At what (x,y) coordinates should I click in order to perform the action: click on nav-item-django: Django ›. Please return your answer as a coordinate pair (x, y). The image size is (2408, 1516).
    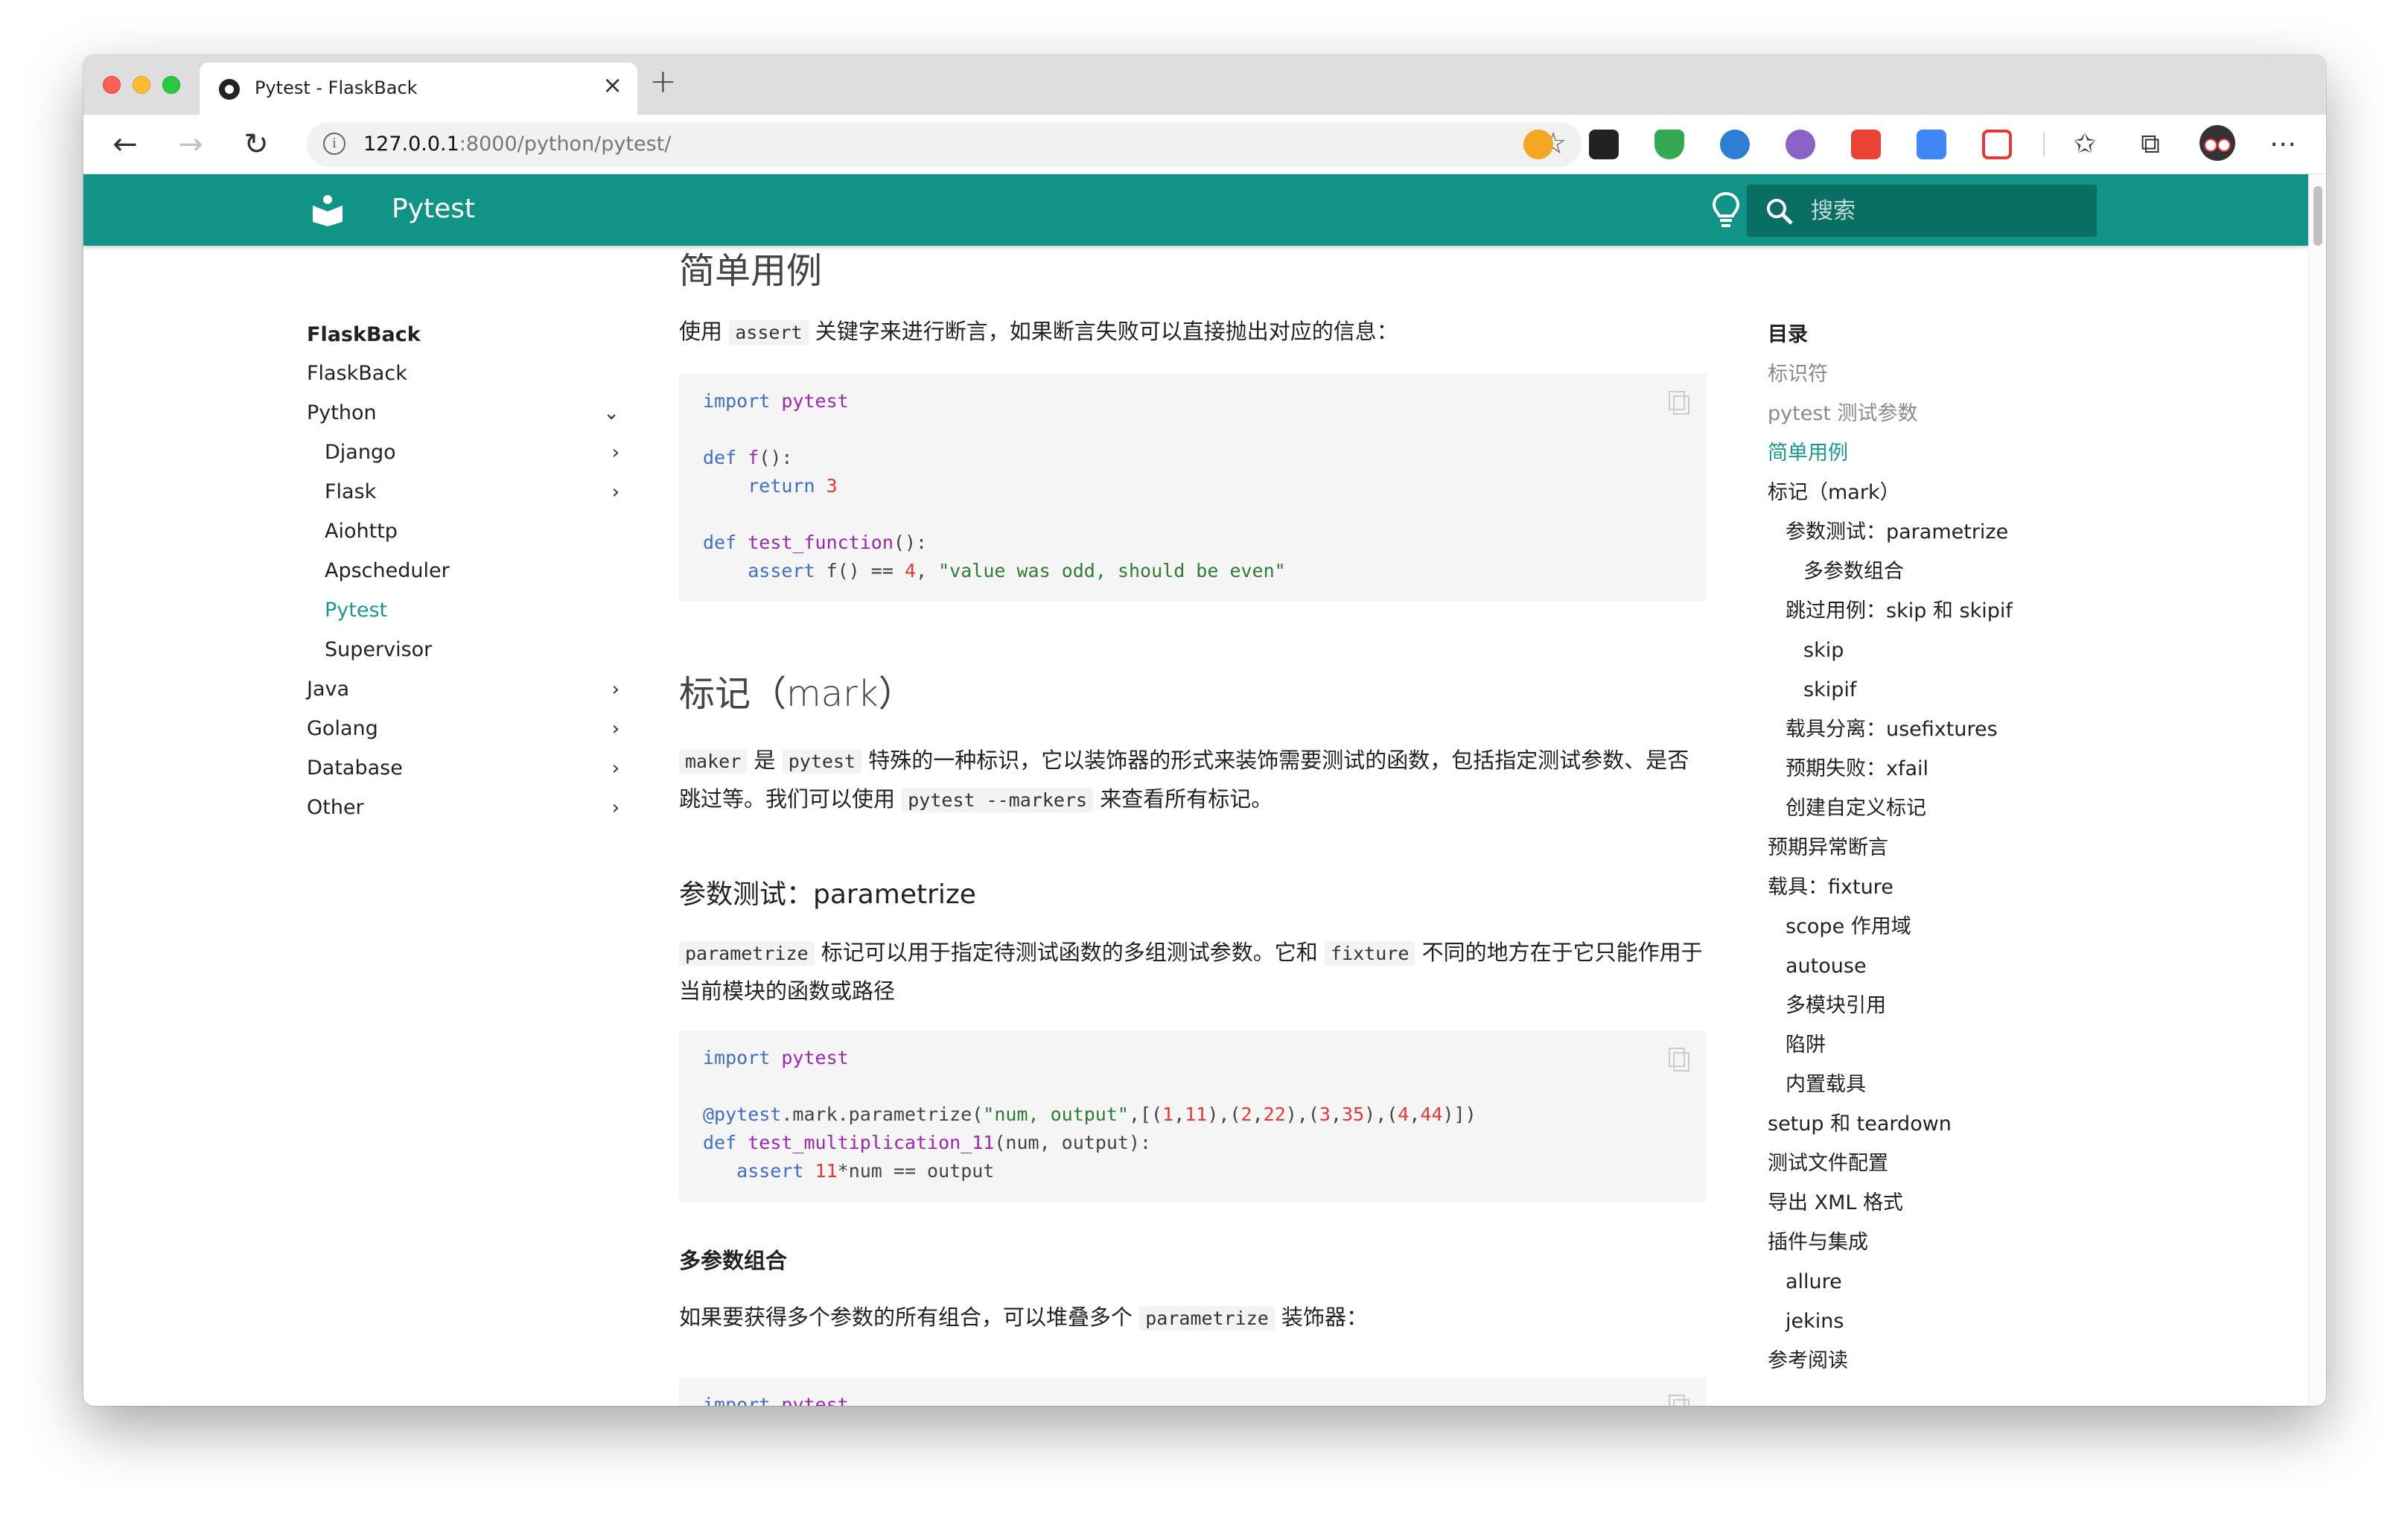
    Looking at the image, I should click on (476, 453).